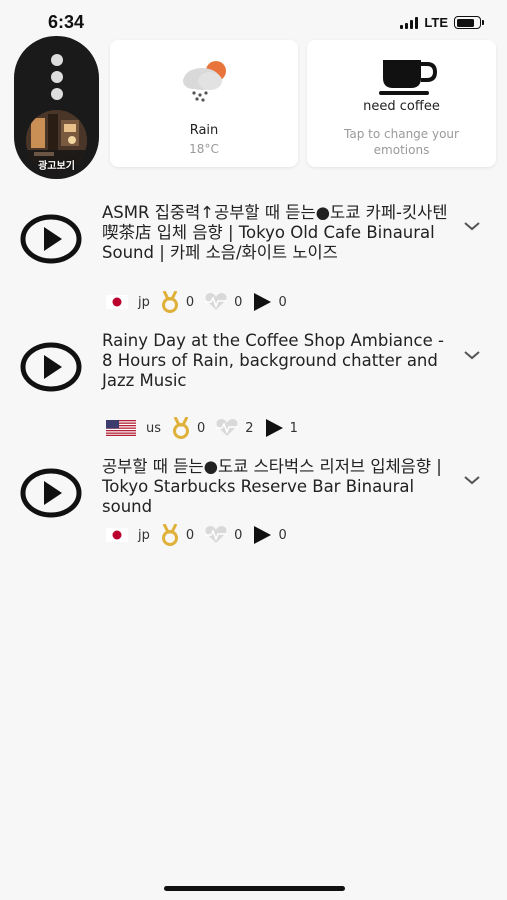 This screenshot has height=900, width=507. I want to click on ad-button: 광고보기, so click(56, 107).